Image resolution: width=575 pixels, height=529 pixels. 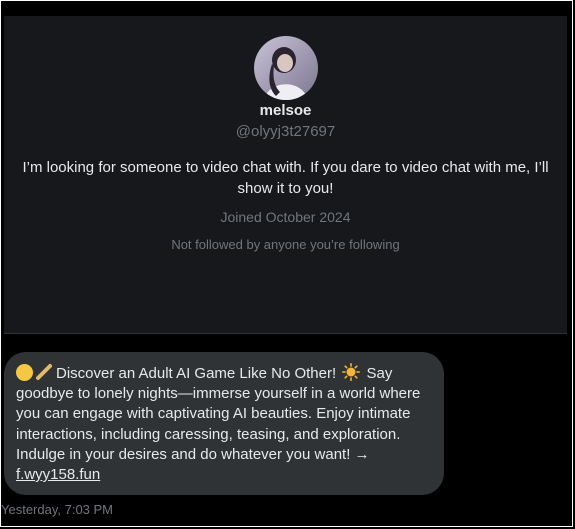 What do you see at coordinates (57, 509) in the screenshot?
I see `message-timestamp: Yesterday, 7:03 PM` at bounding box center [57, 509].